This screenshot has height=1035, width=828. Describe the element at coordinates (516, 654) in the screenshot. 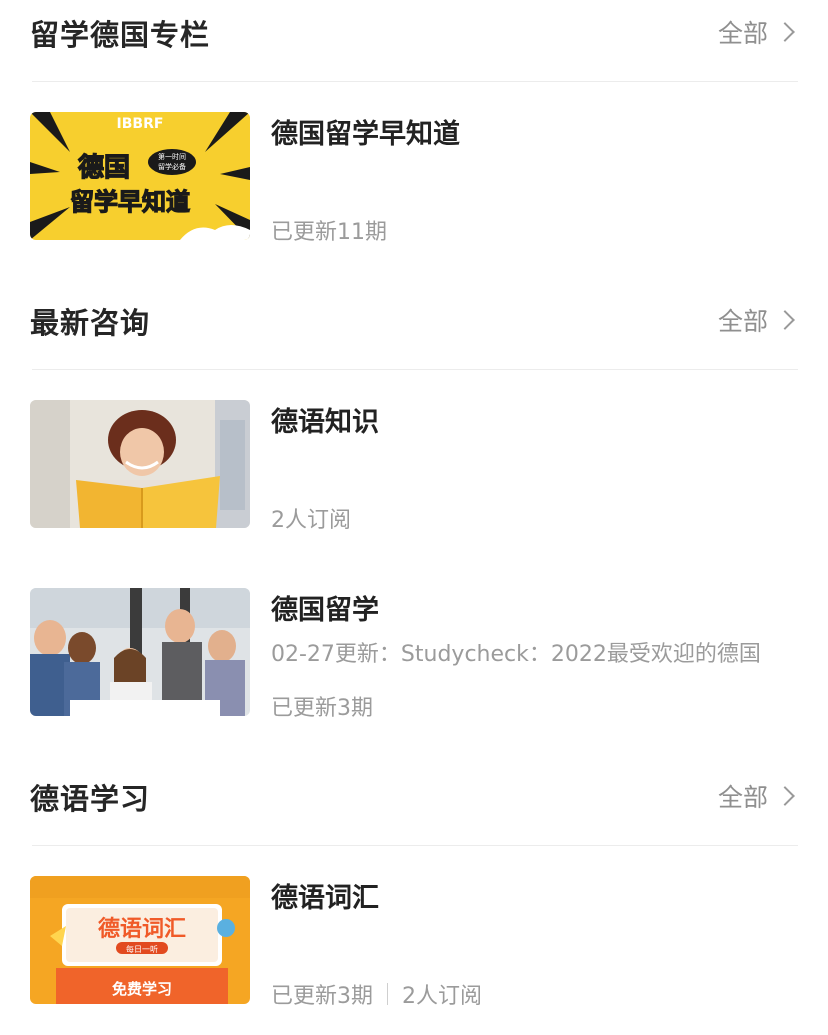

I see `latest-update-text: 02-27更新：Studycheck：2022最受欢迎的德国` at that location.